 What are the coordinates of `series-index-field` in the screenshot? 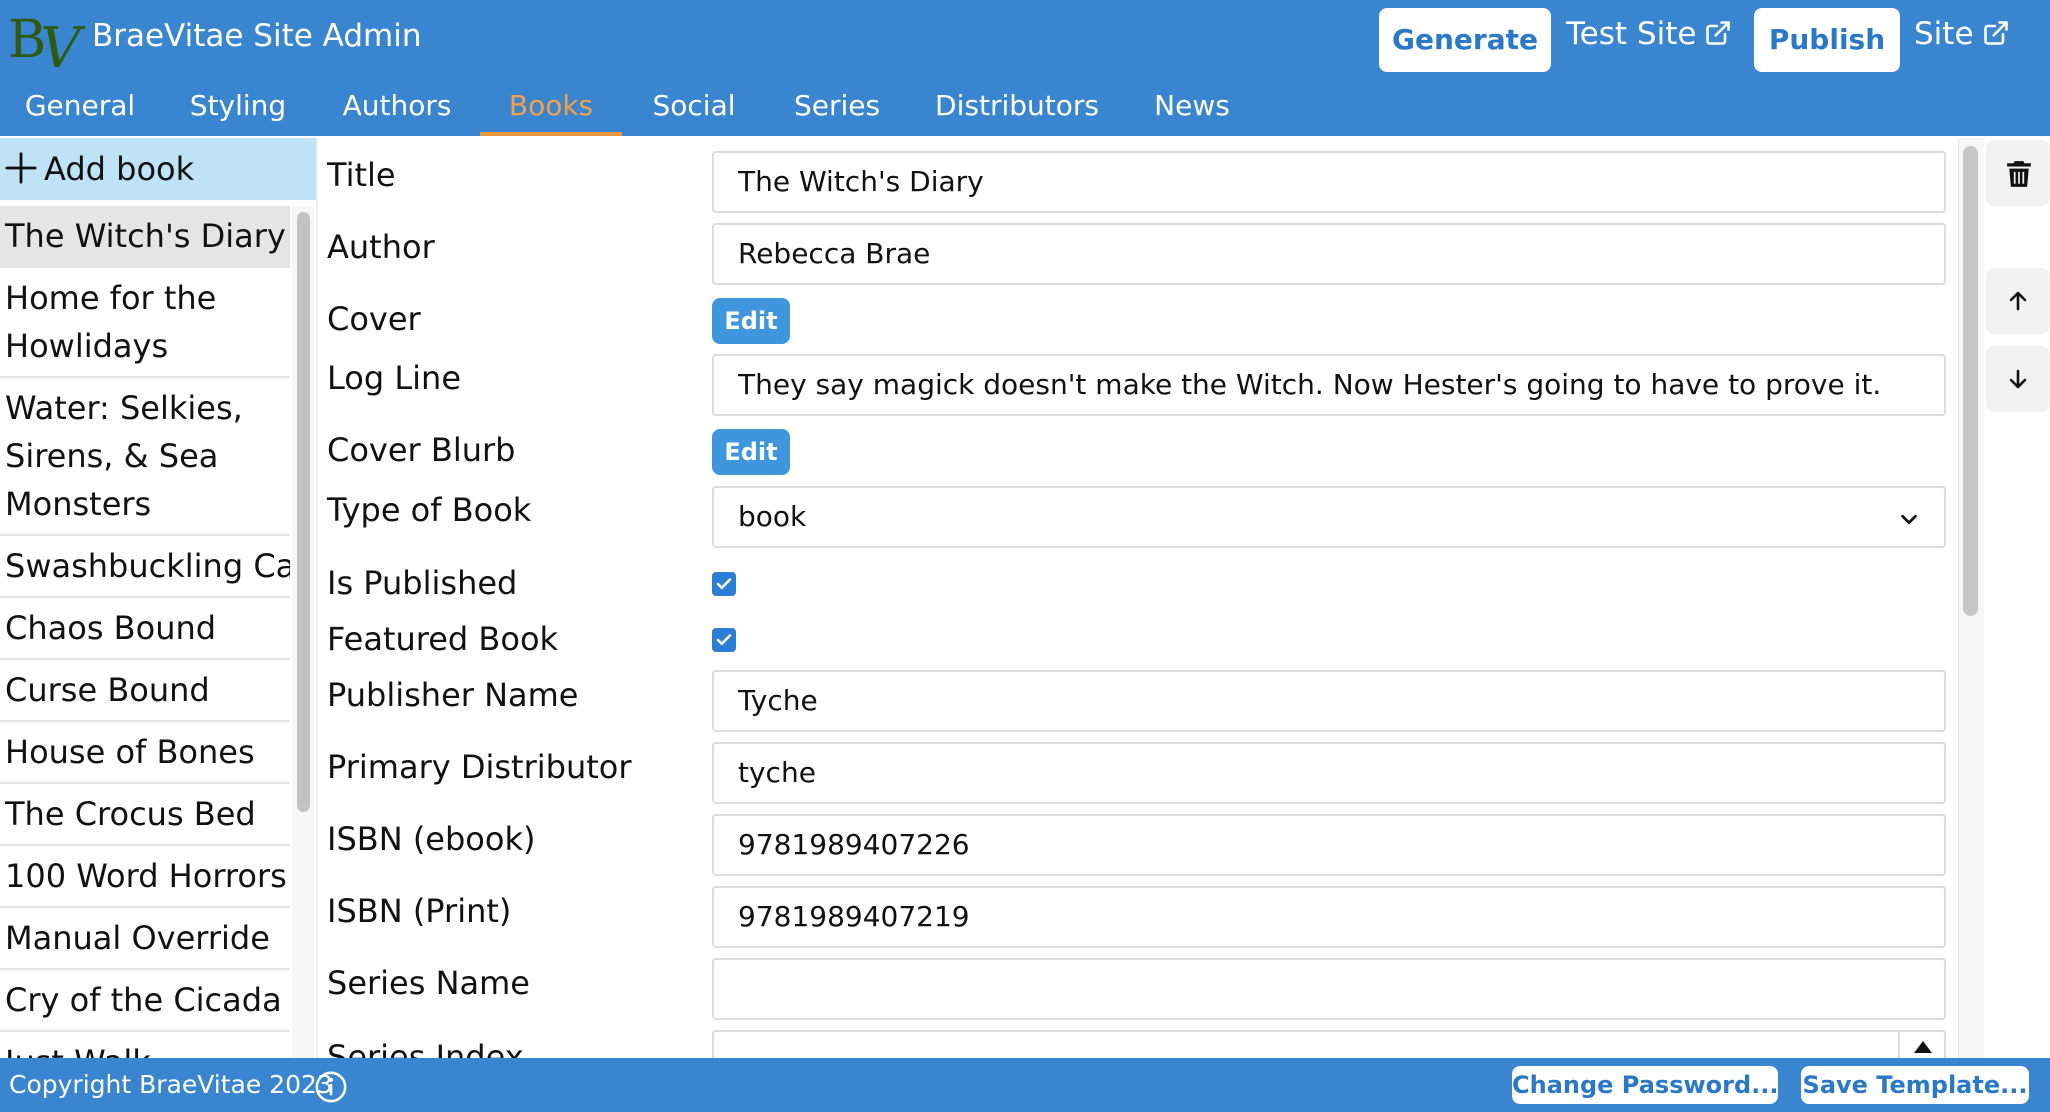 It's located at (1329, 1044).